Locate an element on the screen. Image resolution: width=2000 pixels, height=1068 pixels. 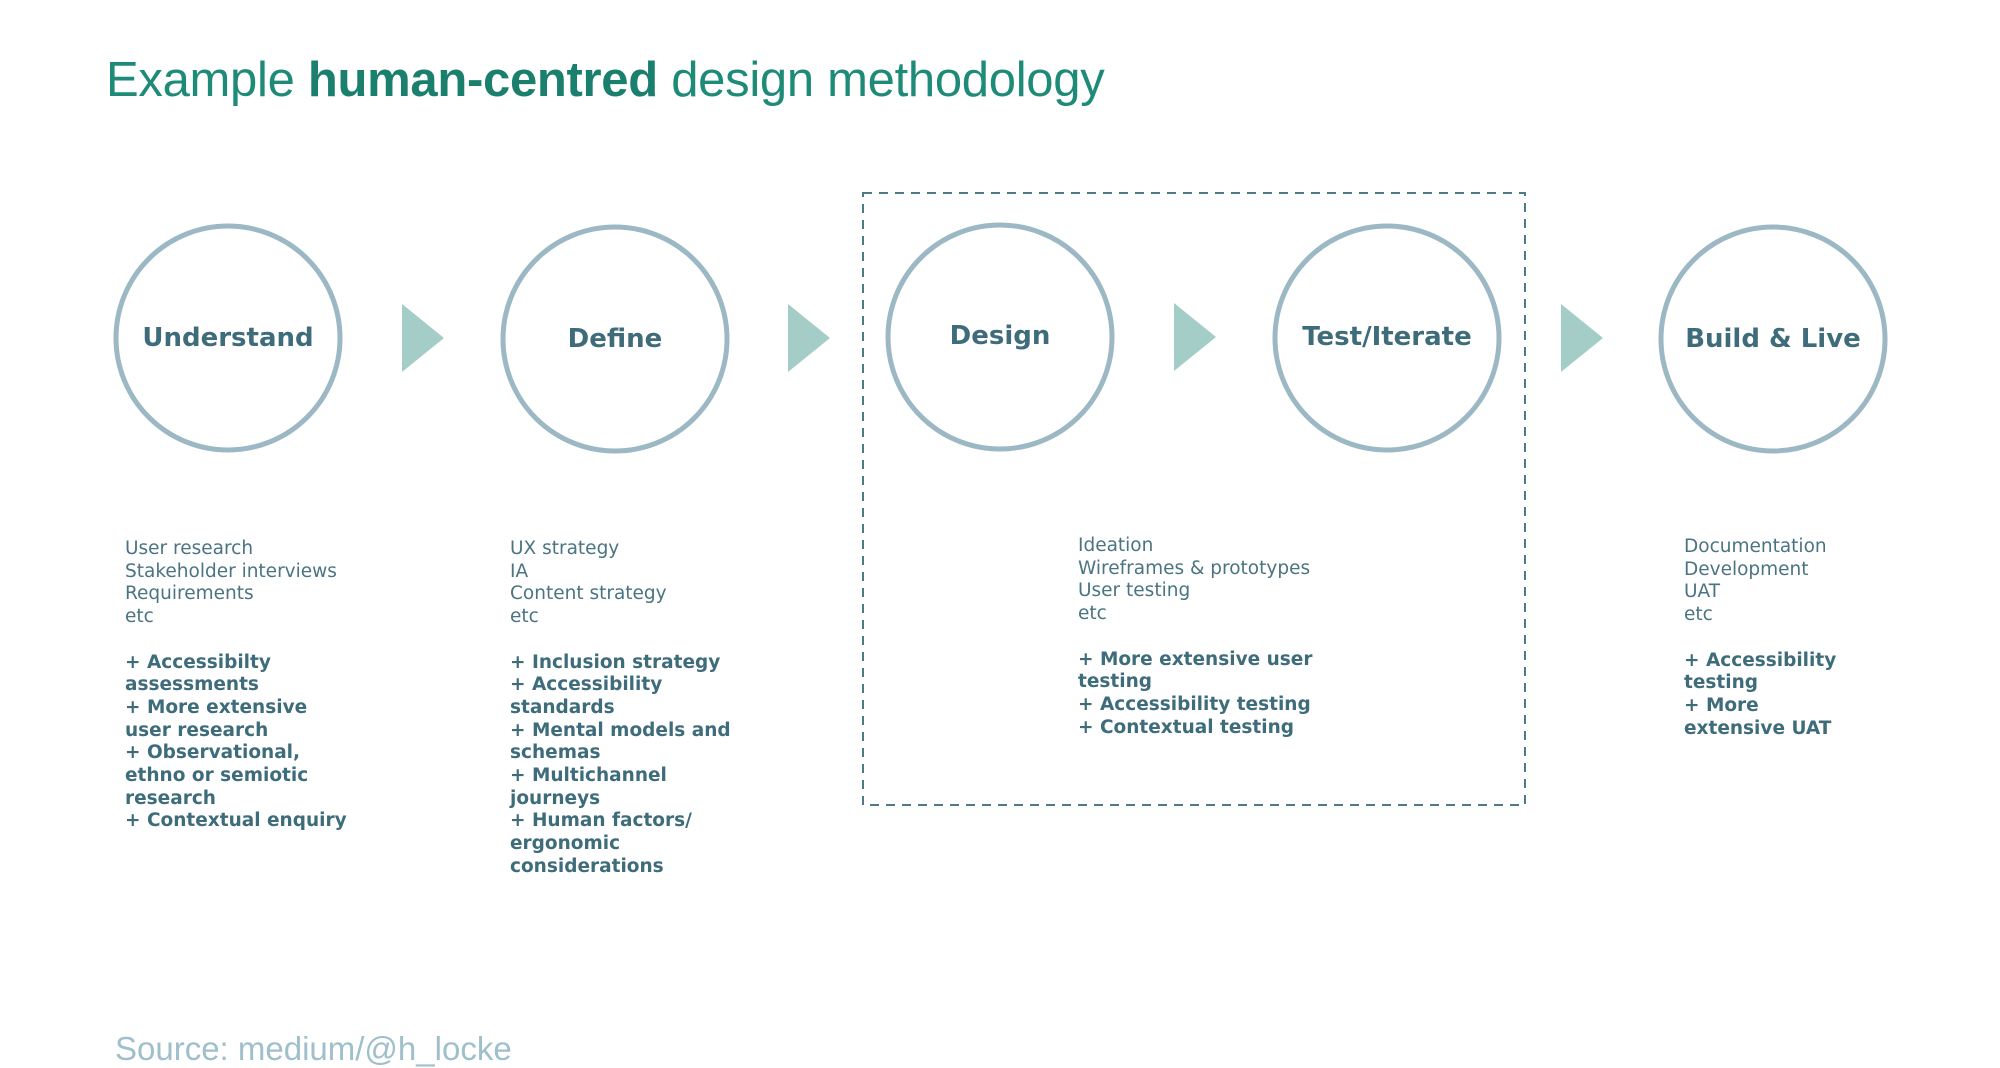
addition-item: extensive UAT is located at coordinates (1758, 728).